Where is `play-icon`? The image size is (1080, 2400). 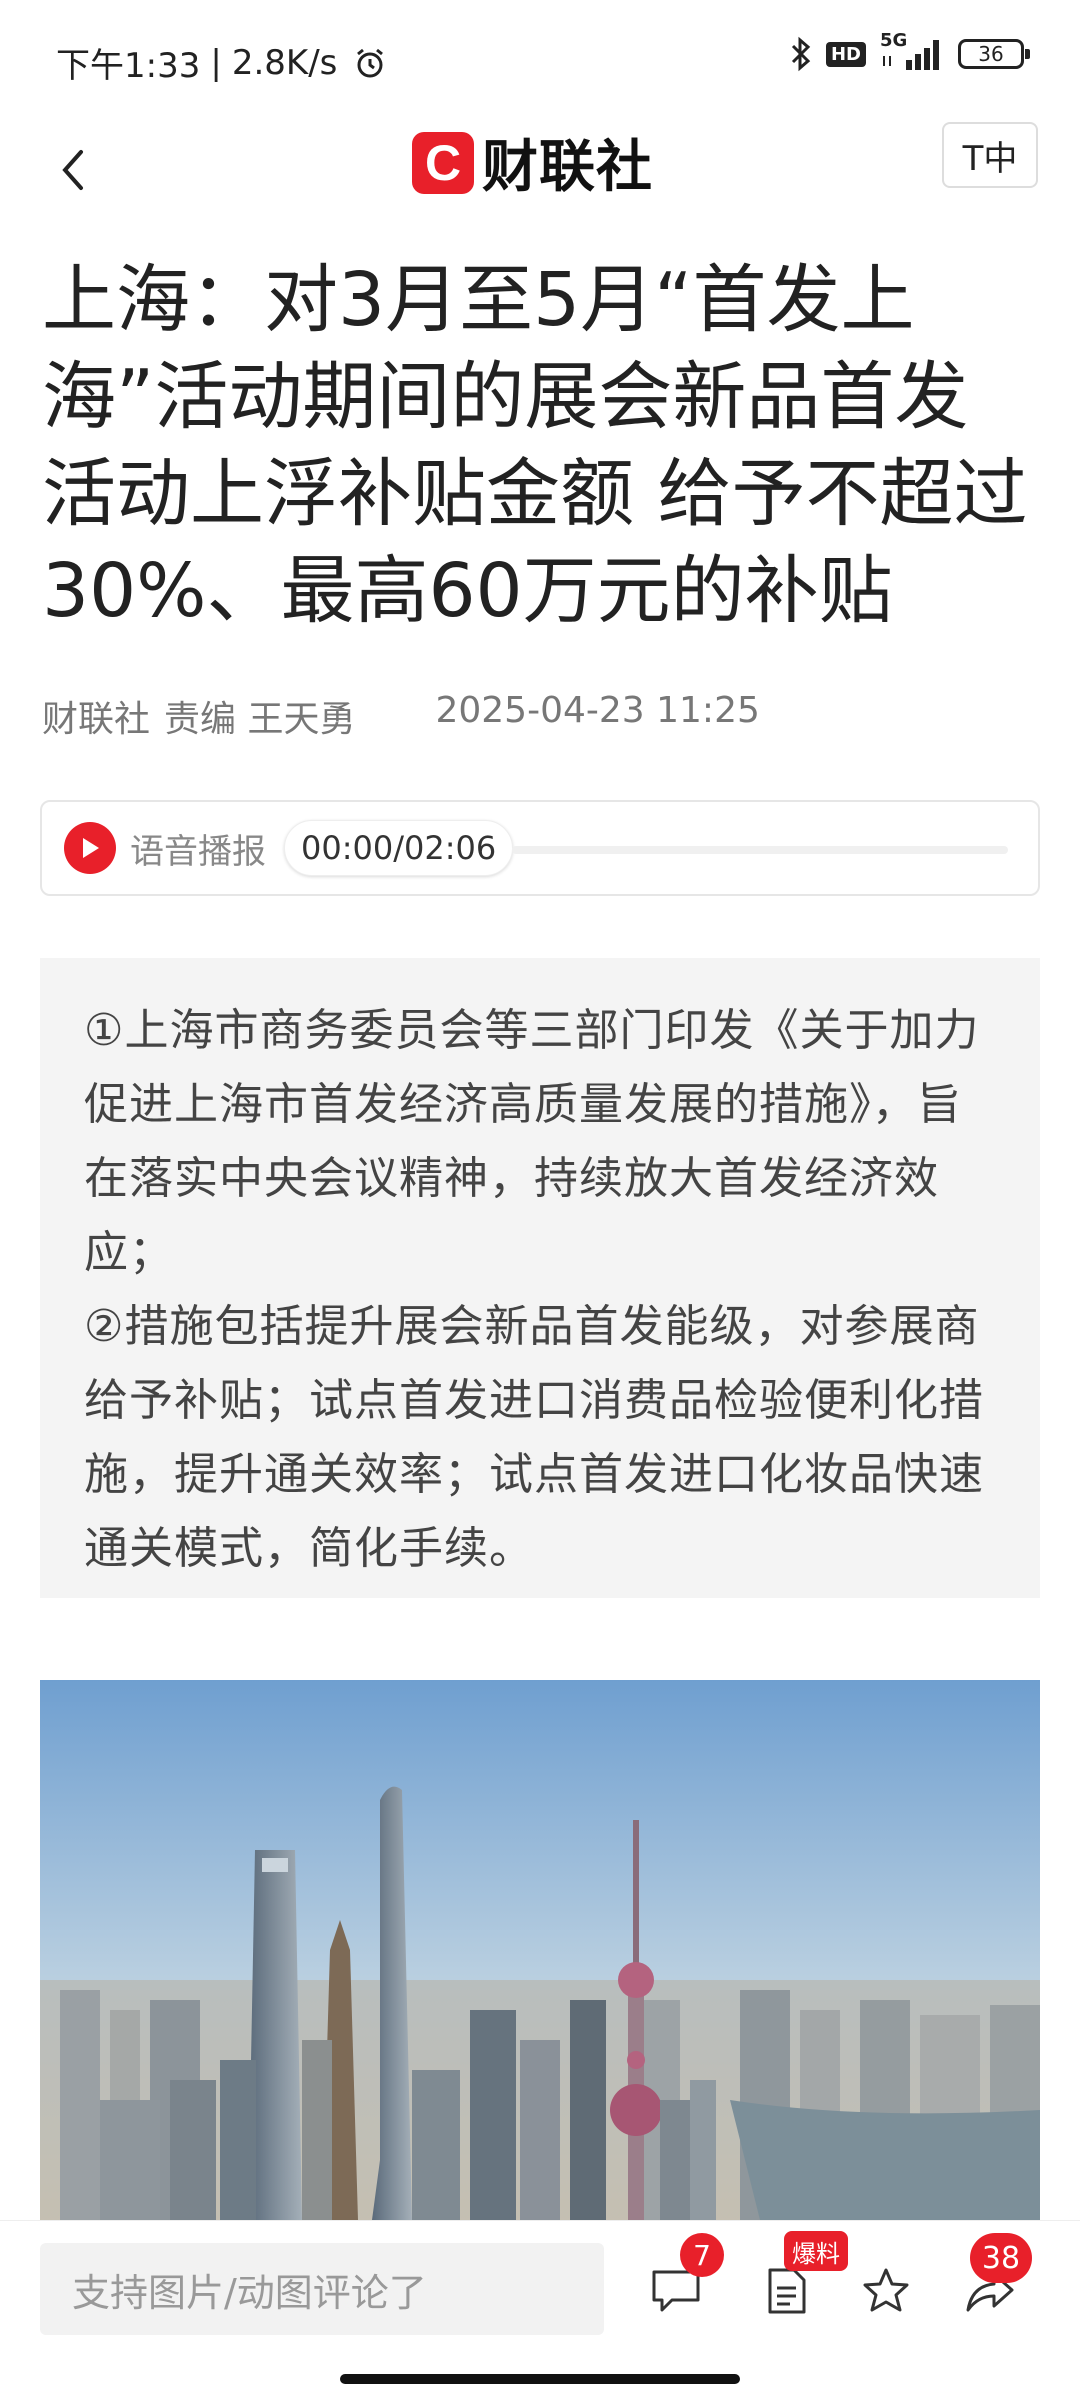
play-icon is located at coordinates (91, 848).